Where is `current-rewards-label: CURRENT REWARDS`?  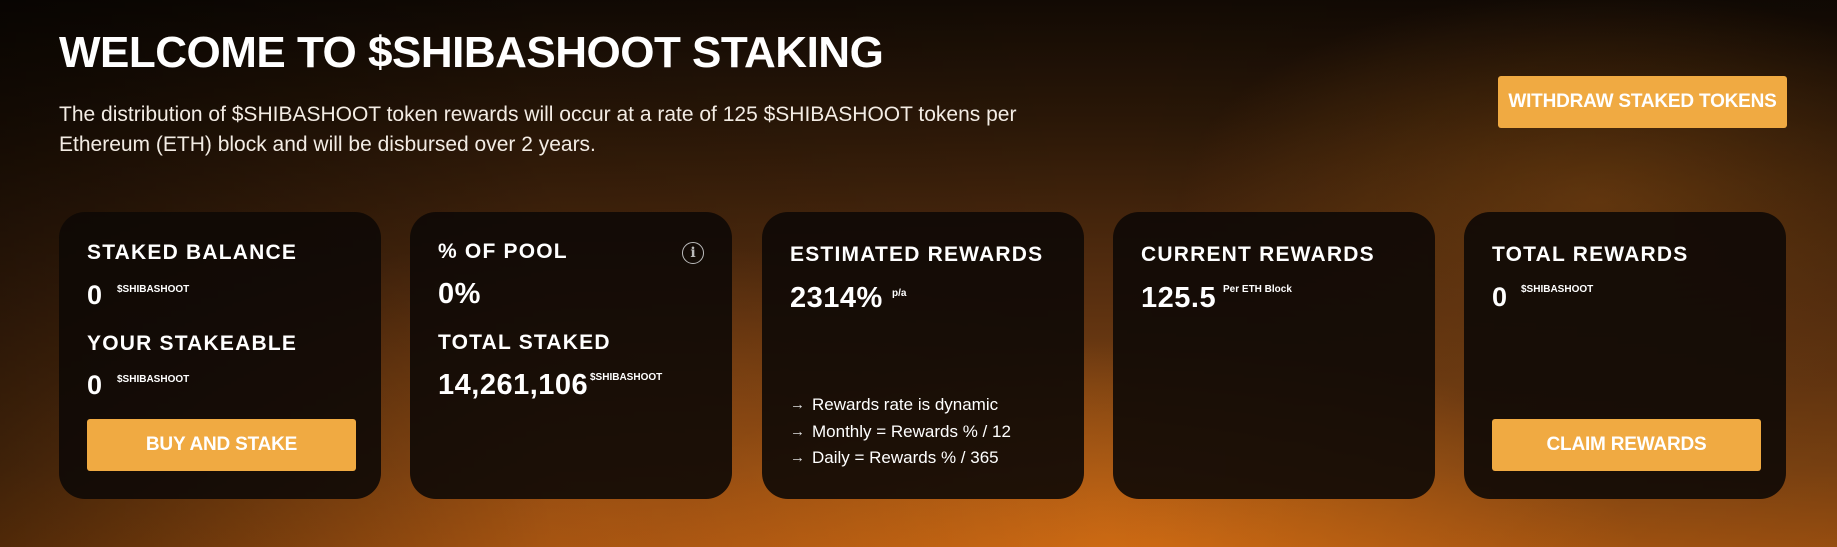
current-rewards-label: CURRENT REWARDS is located at coordinates (1258, 254).